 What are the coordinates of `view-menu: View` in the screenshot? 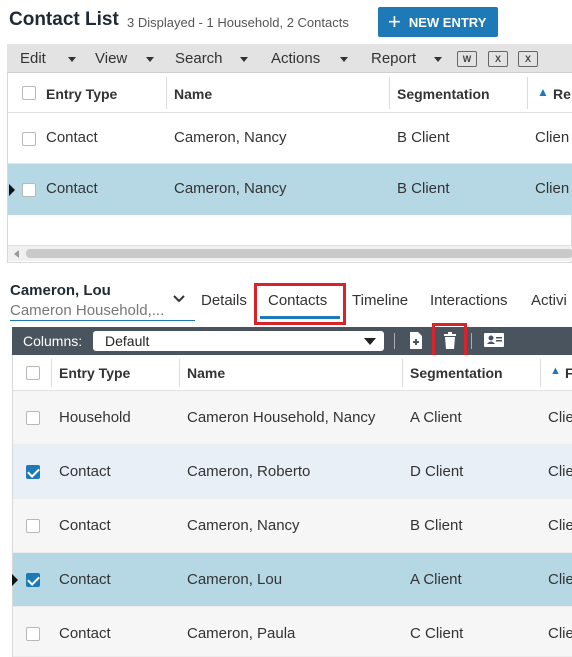 It's located at (111, 58).